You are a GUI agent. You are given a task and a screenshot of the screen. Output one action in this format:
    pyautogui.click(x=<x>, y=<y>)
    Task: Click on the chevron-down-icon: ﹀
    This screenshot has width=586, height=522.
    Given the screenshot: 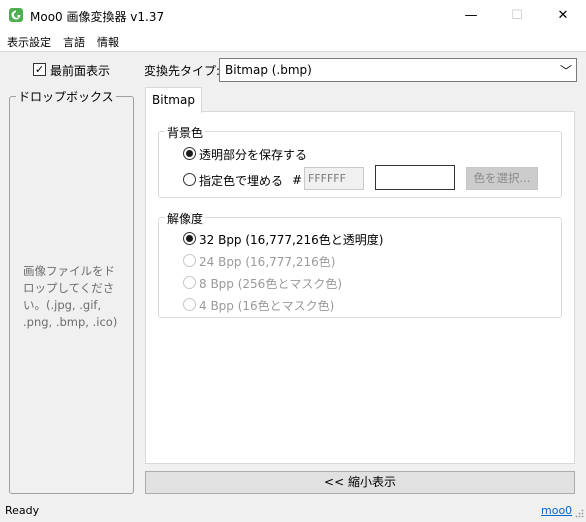 What is the action you would take?
    pyautogui.click(x=566, y=71)
    